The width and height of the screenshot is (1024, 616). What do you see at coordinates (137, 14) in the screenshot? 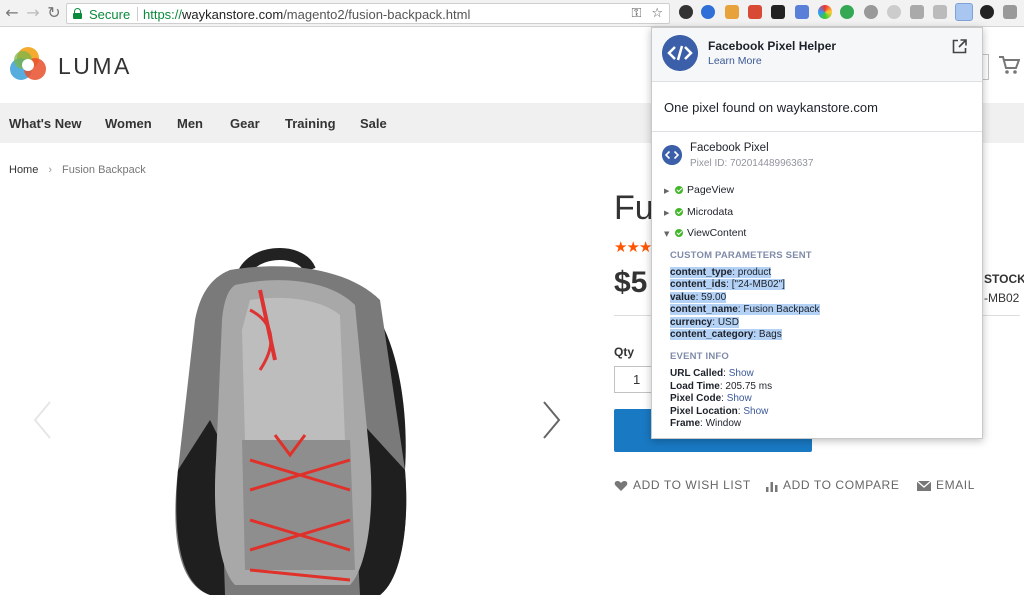
I see `url-divider` at bounding box center [137, 14].